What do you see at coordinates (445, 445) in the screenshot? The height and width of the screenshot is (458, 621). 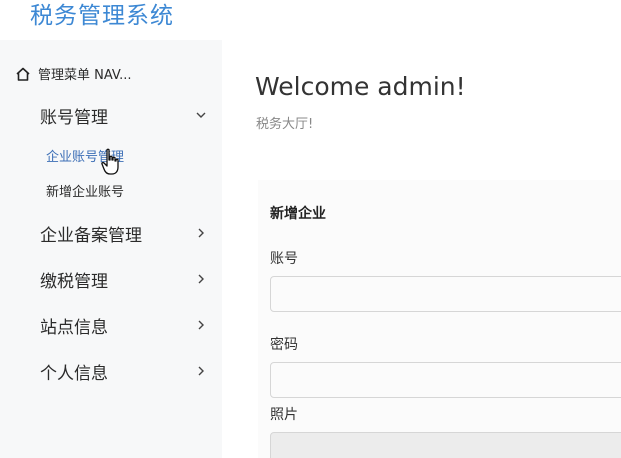 I see `photo-upload-field` at bounding box center [445, 445].